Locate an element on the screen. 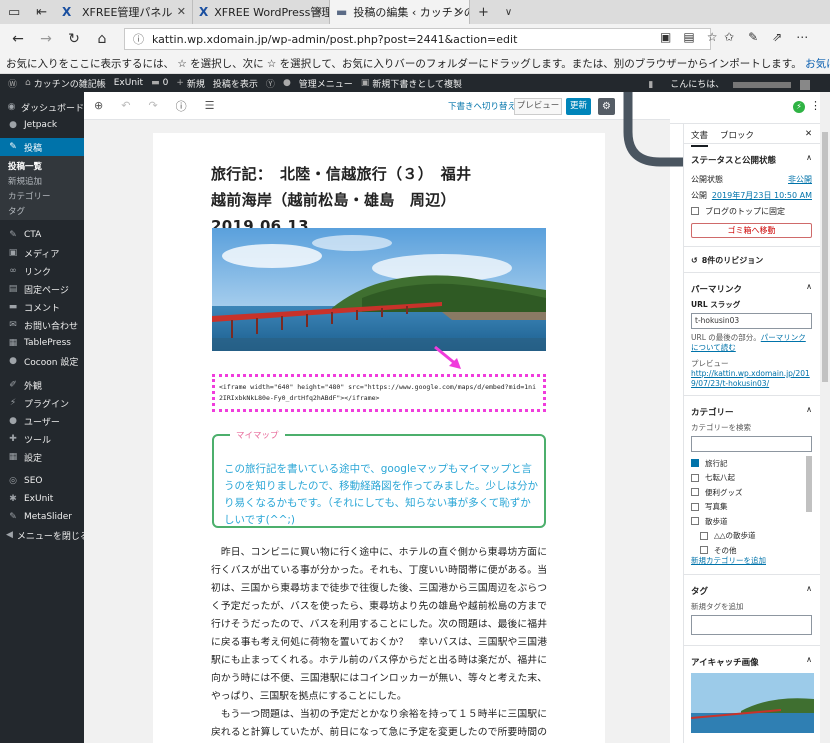  category-item: 旅行記 is located at coordinates (751, 463).